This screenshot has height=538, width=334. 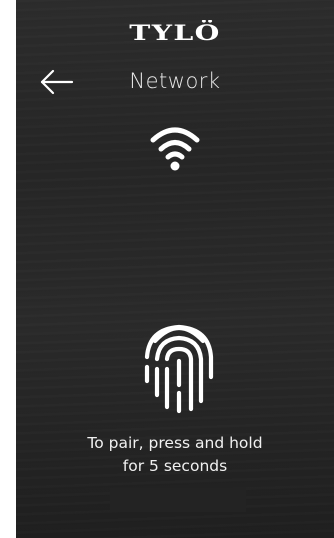 I want to click on brand-logo: TYLÖ, so click(x=175, y=32).